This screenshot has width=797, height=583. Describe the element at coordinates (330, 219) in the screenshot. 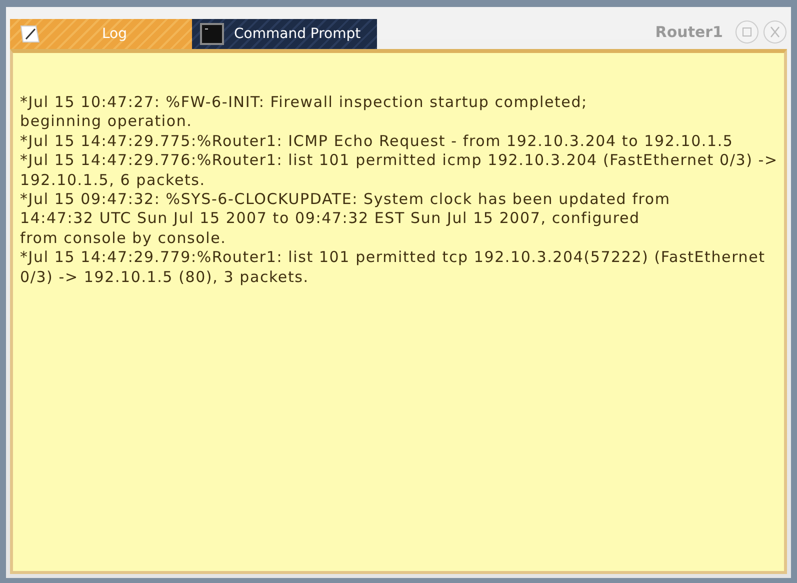

I see `log-line: 14:47:32 UTC Sun Jul 15 2007 to 09:47:32 EST Sun Jul 15 2007, configured` at that location.